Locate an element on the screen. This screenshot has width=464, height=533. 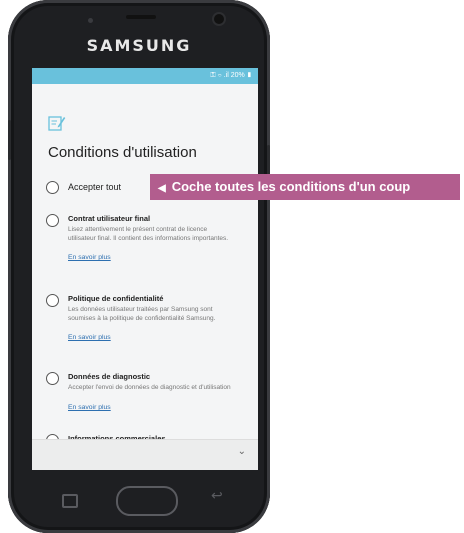
diagnostics-title: Données de diagnostic is located at coordinates (109, 376).